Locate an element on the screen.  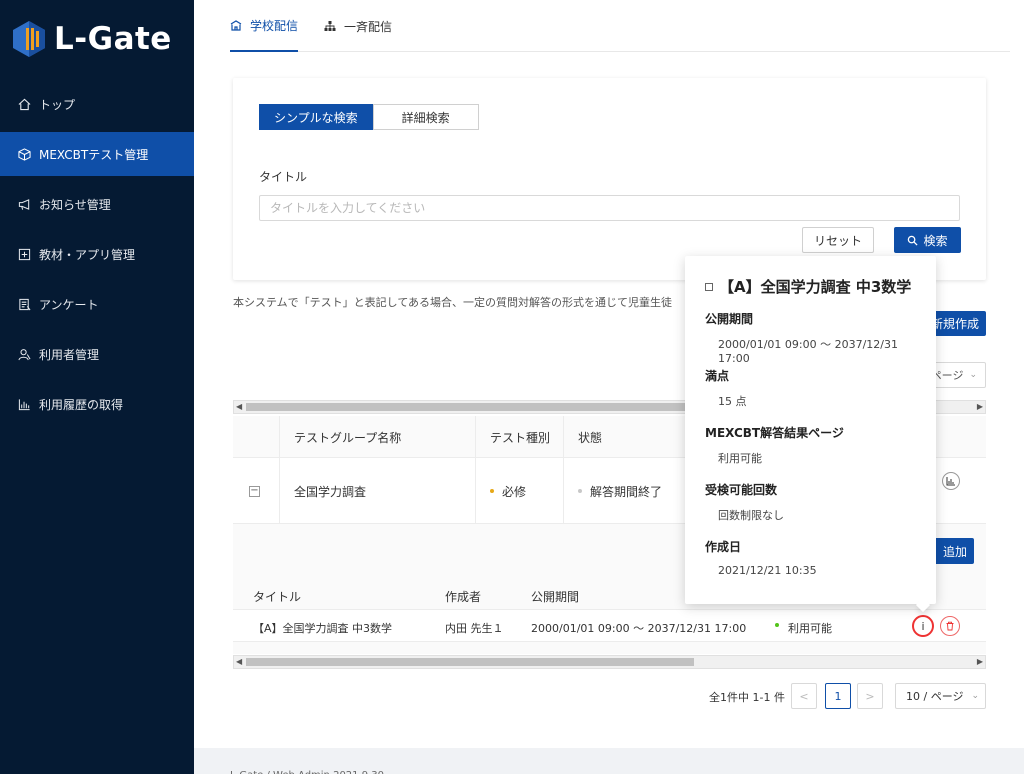
trash-icon is located at coordinates (950, 626).